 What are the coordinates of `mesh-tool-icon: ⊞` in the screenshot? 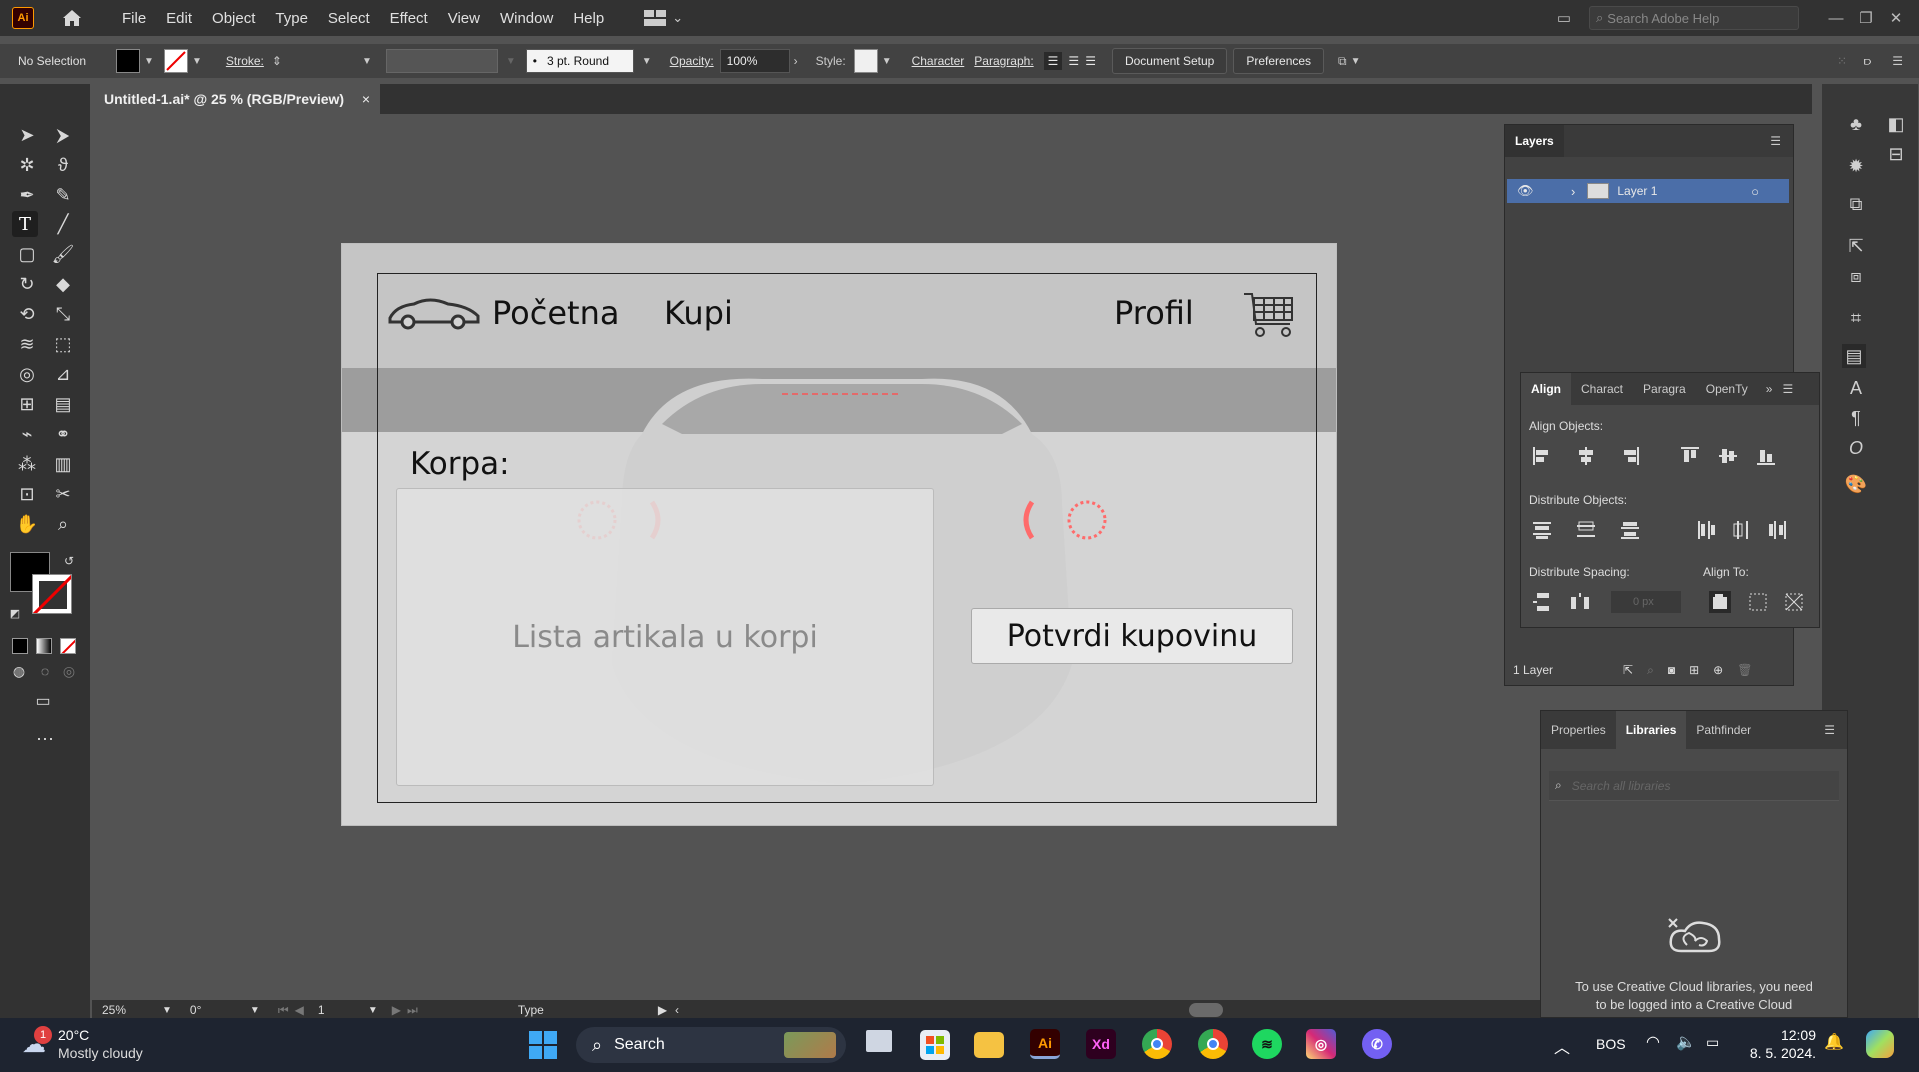 It's located at (27, 404).